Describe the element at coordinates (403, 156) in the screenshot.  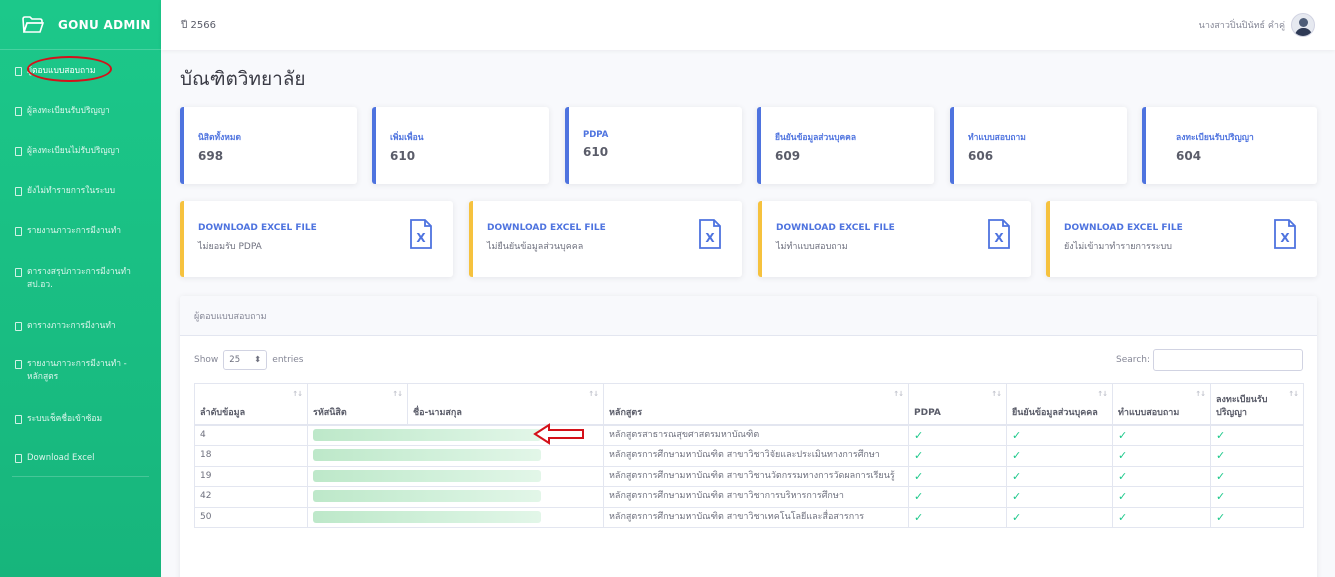
I see `stat-value: 610` at that location.